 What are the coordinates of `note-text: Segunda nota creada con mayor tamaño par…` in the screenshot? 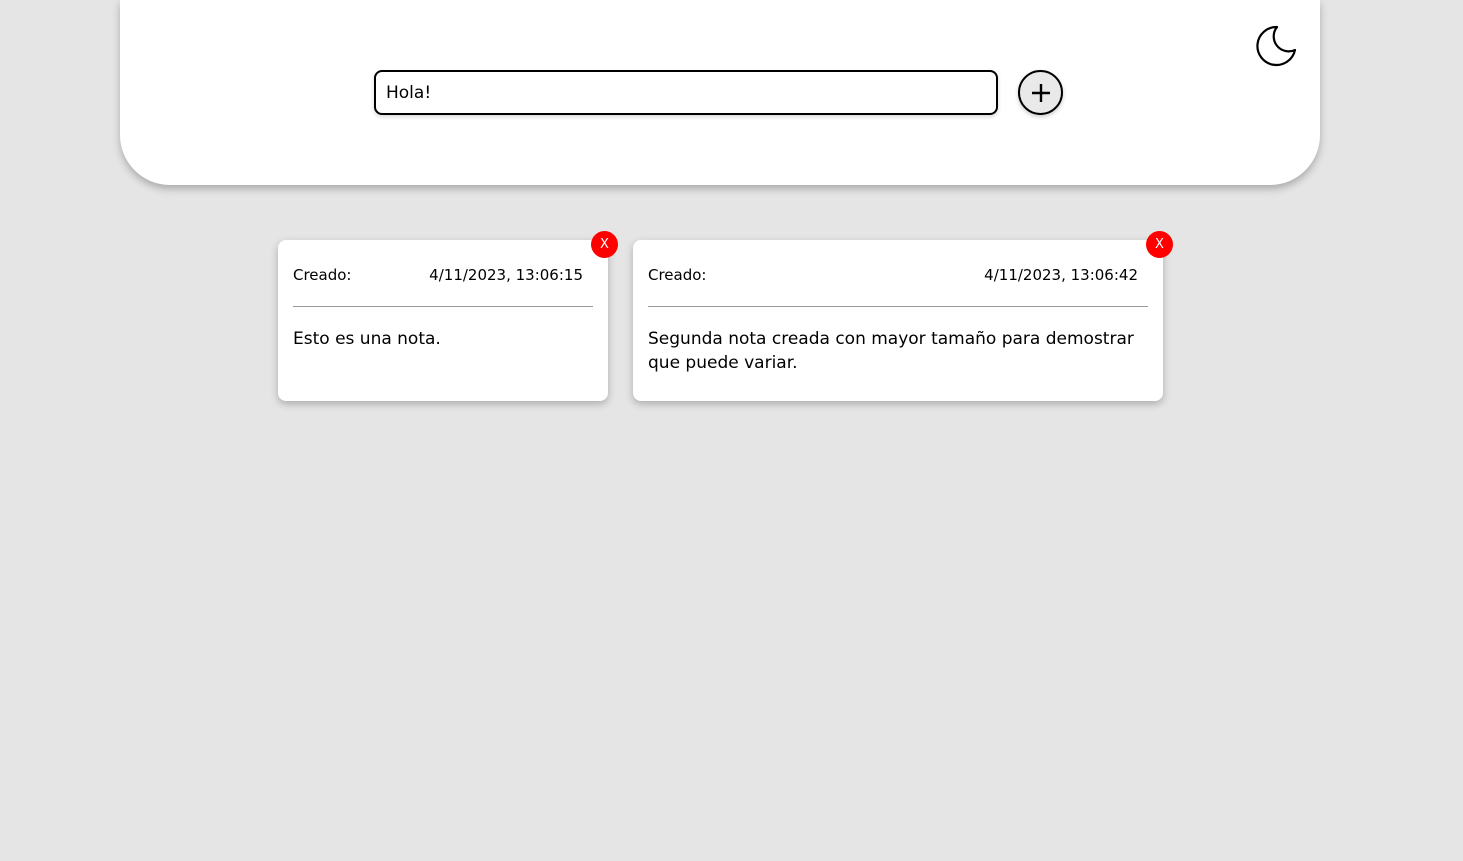 It's located at (891, 351).